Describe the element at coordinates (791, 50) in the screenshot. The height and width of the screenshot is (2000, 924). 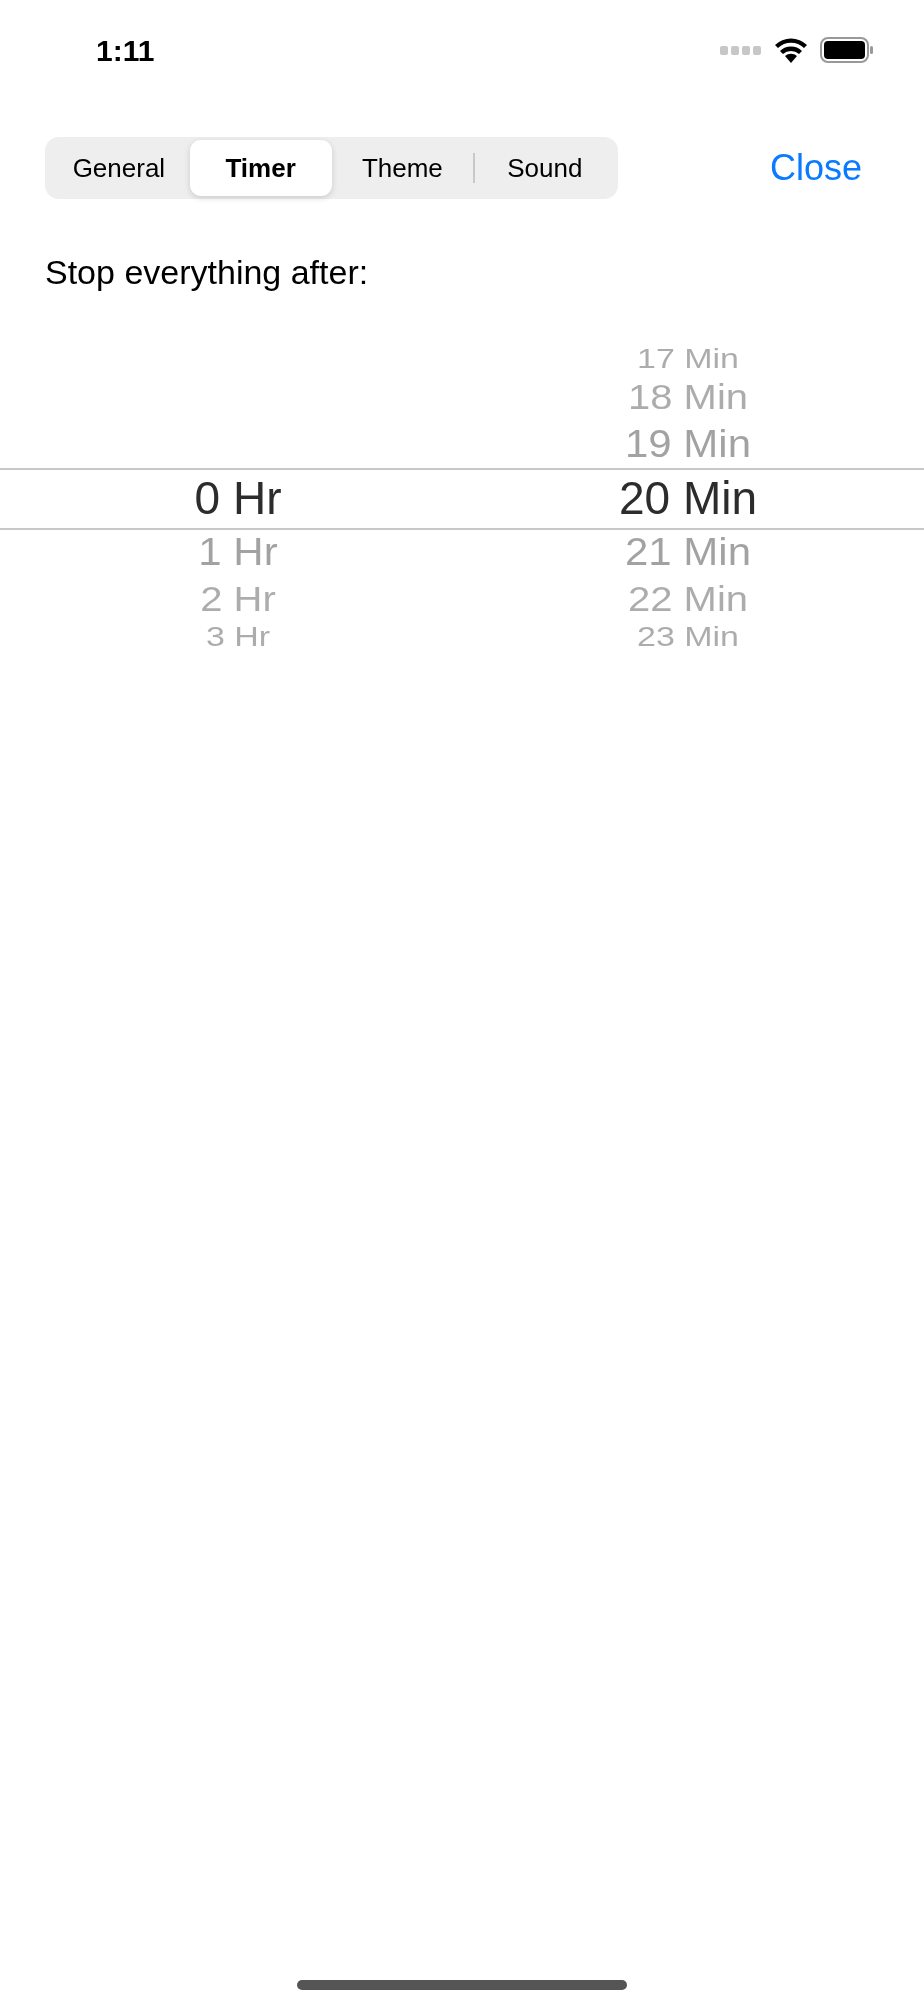
I see `wifi-icon` at that location.